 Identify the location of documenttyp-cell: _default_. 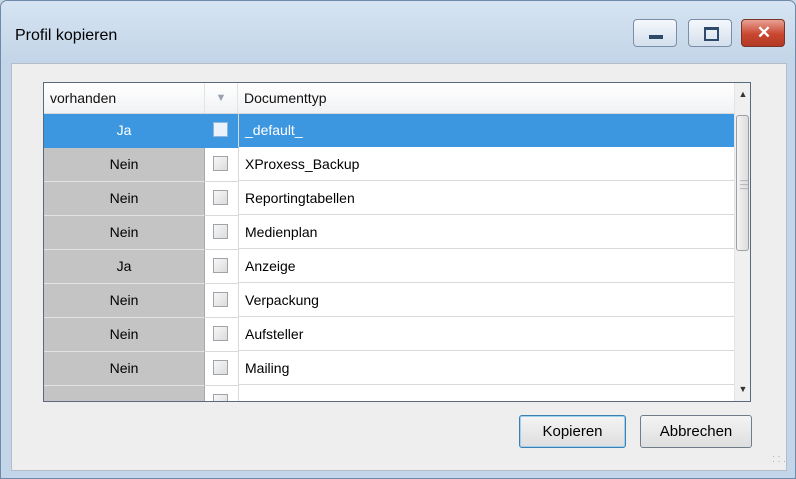
(486, 130).